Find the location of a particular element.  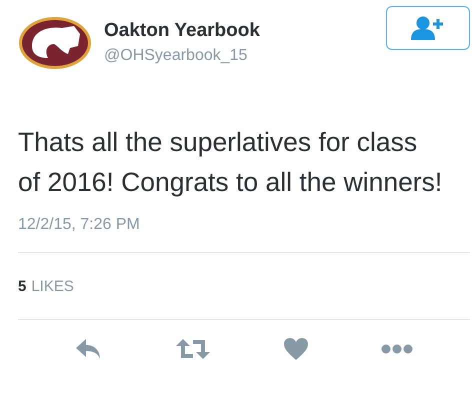

retweet-icon is located at coordinates (193, 349).